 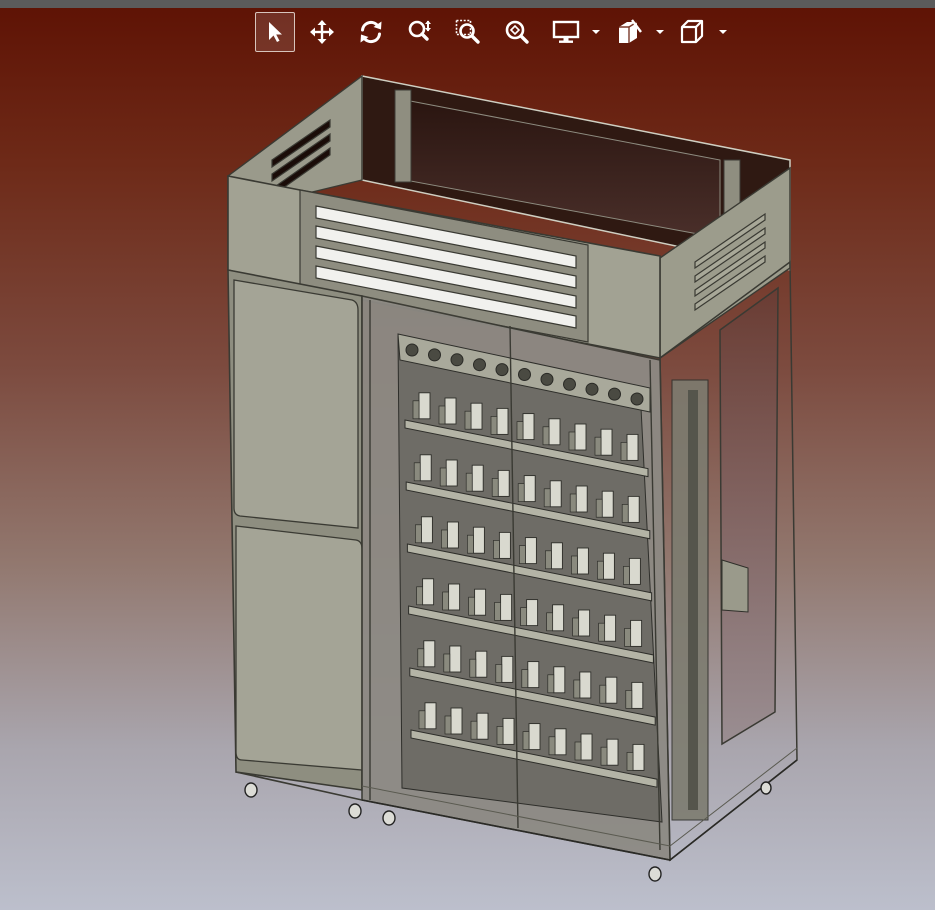 I want to click on rotate-icon, so click(x=371, y=32).